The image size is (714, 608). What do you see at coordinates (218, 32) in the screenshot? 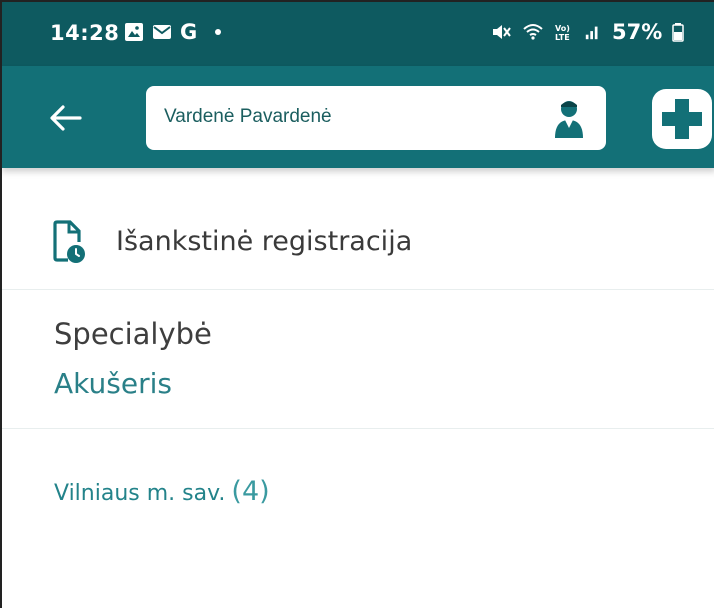
I see `dot-icon` at bounding box center [218, 32].